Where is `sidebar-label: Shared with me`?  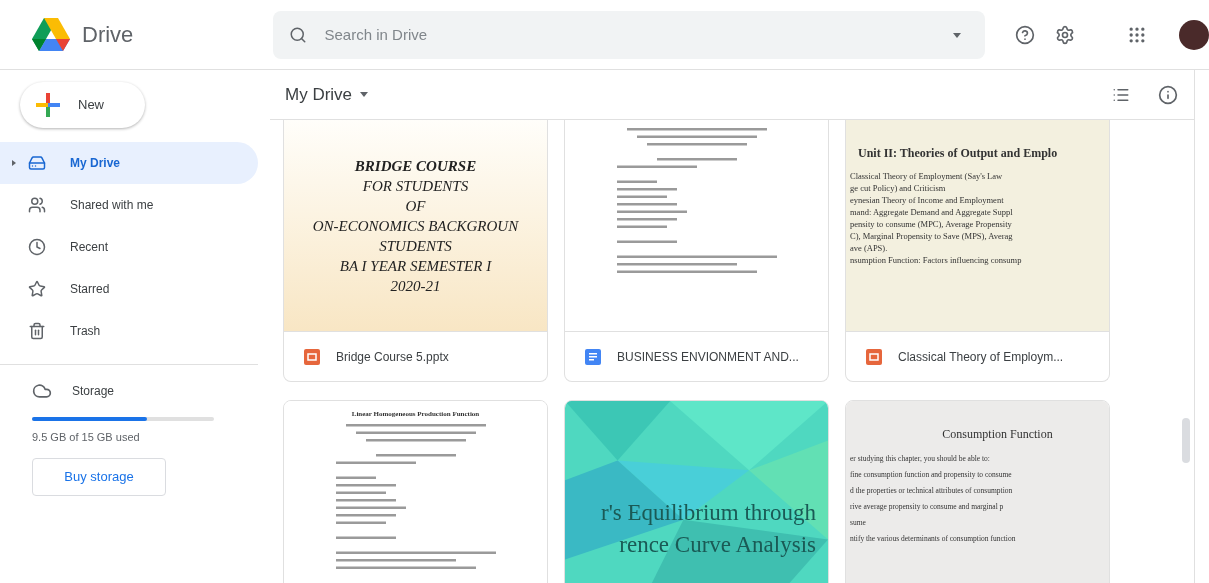
sidebar-label: Shared with me is located at coordinates (112, 205).